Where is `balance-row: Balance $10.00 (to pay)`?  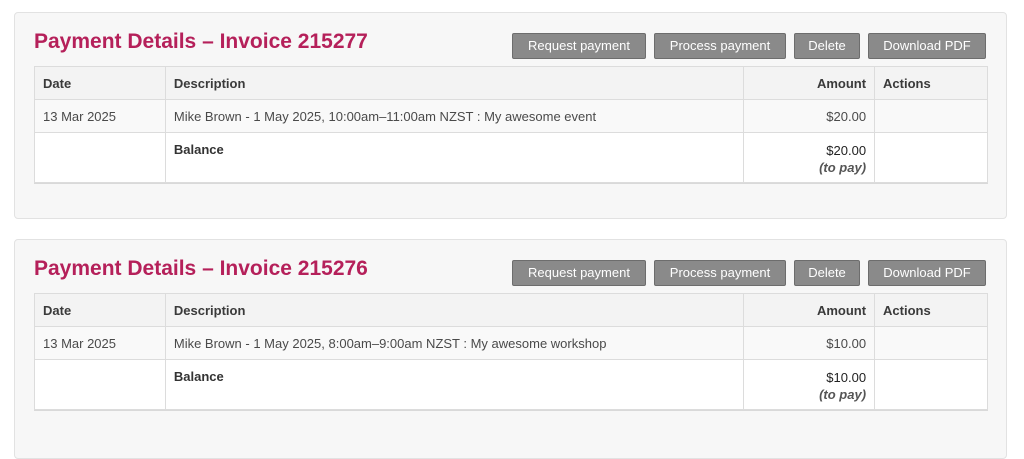 balance-row: Balance $10.00 (to pay) is located at coordinates (511, 384).